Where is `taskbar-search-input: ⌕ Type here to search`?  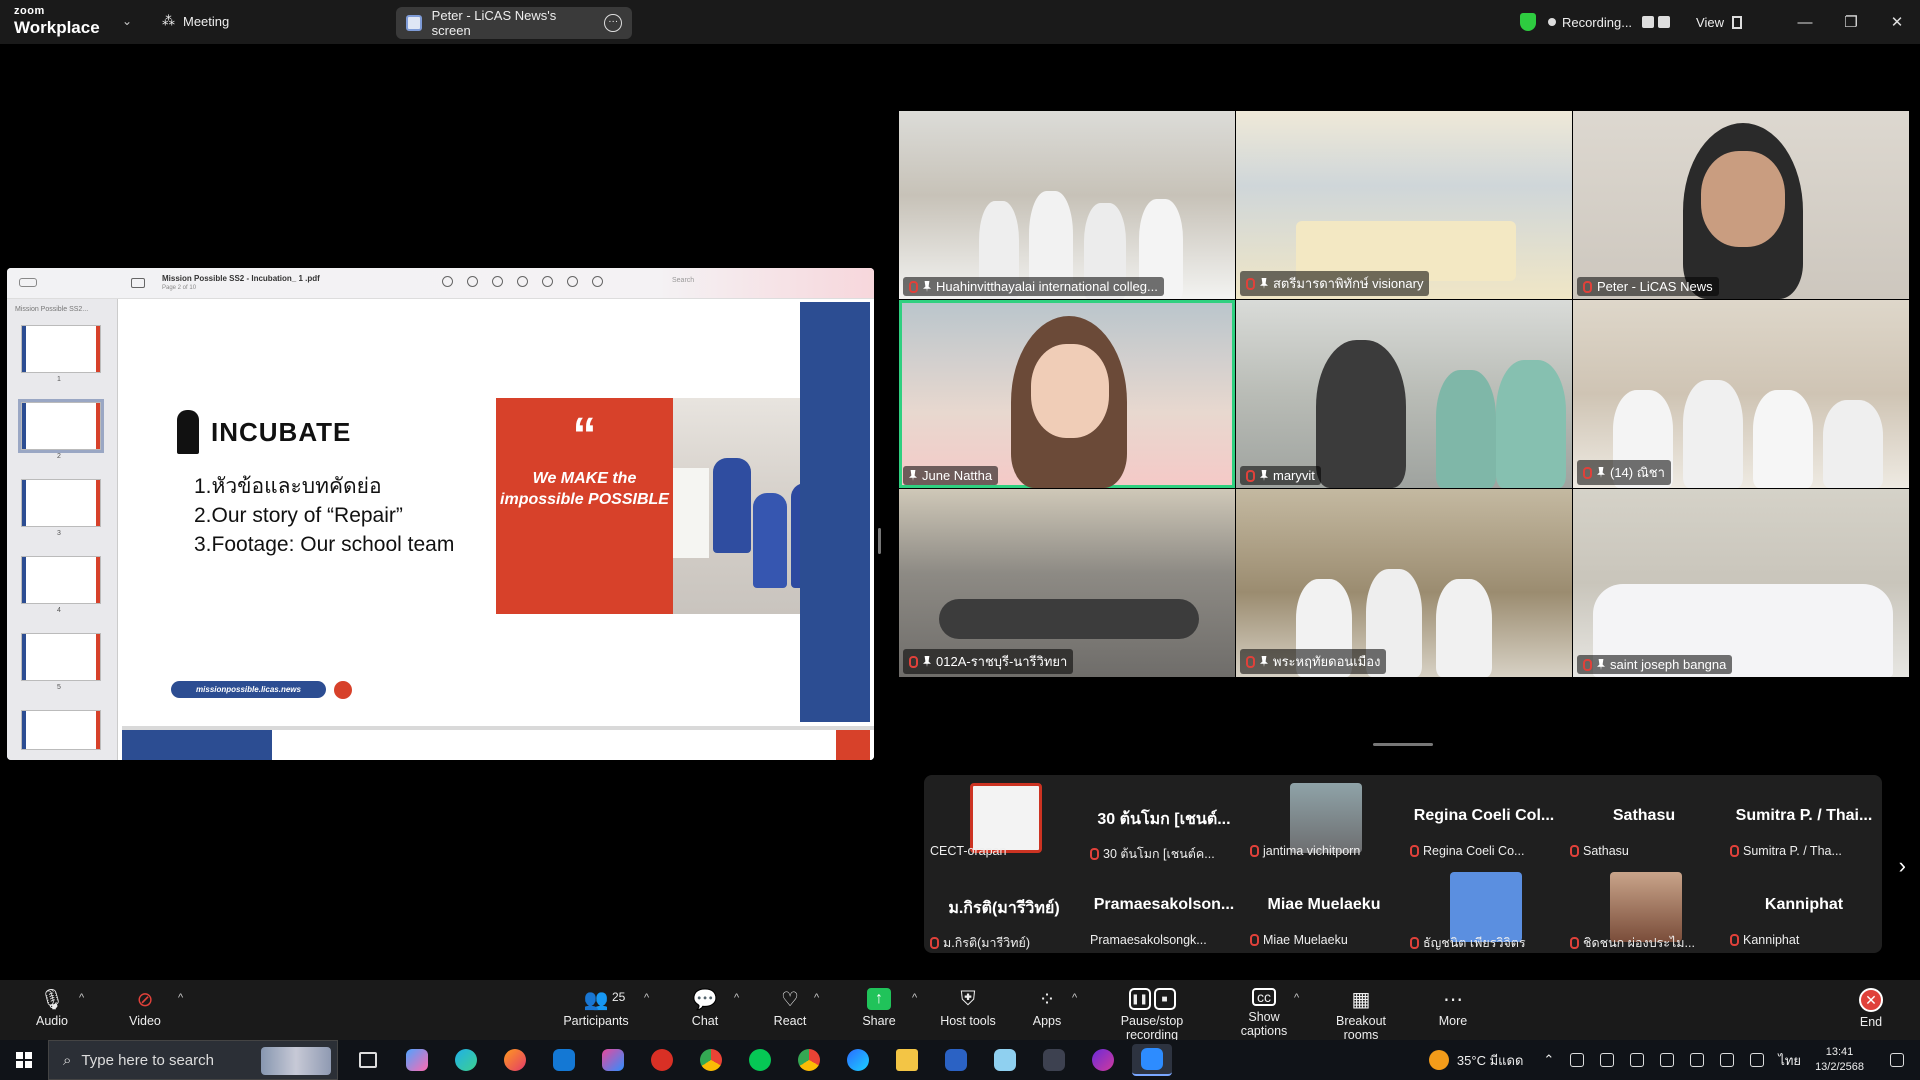 taskbar-search-input: ⌕ Type here to search is located at coordinates (193, 1060).